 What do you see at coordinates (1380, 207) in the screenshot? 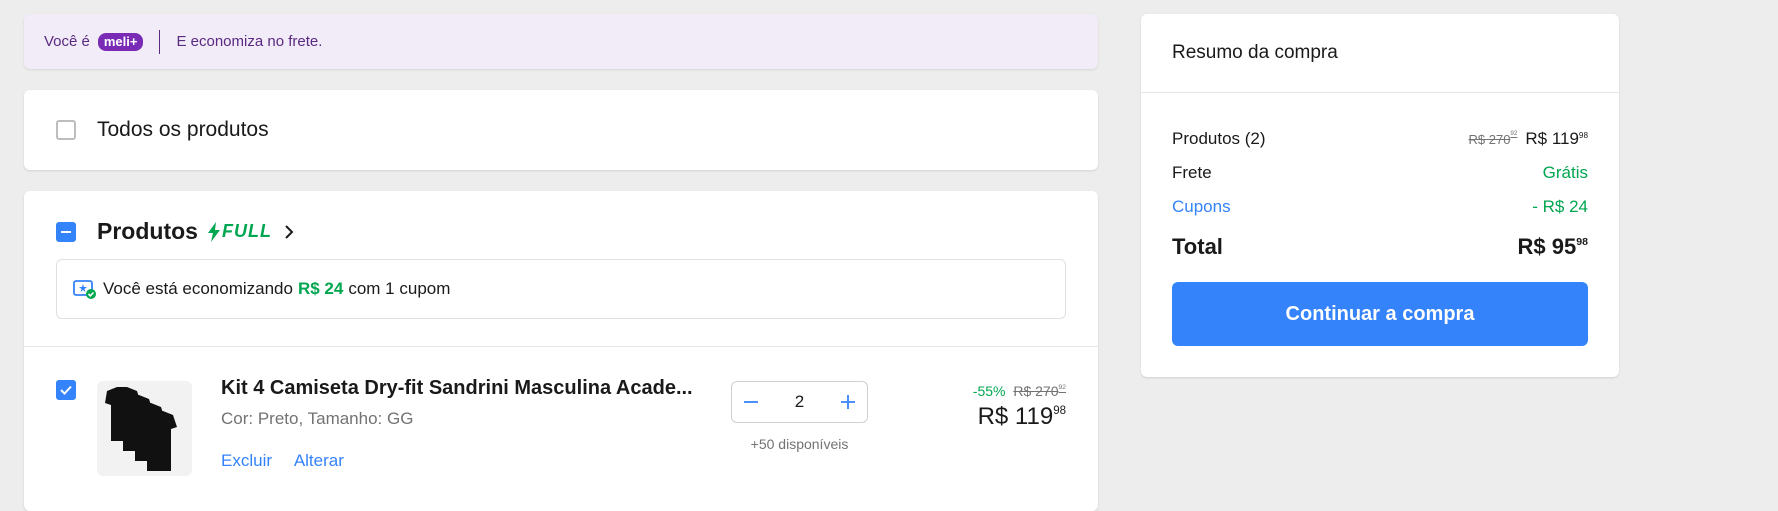
I see `summary-coupons-row: Cupons - R$ 24` at bounding box center [1380, 207].